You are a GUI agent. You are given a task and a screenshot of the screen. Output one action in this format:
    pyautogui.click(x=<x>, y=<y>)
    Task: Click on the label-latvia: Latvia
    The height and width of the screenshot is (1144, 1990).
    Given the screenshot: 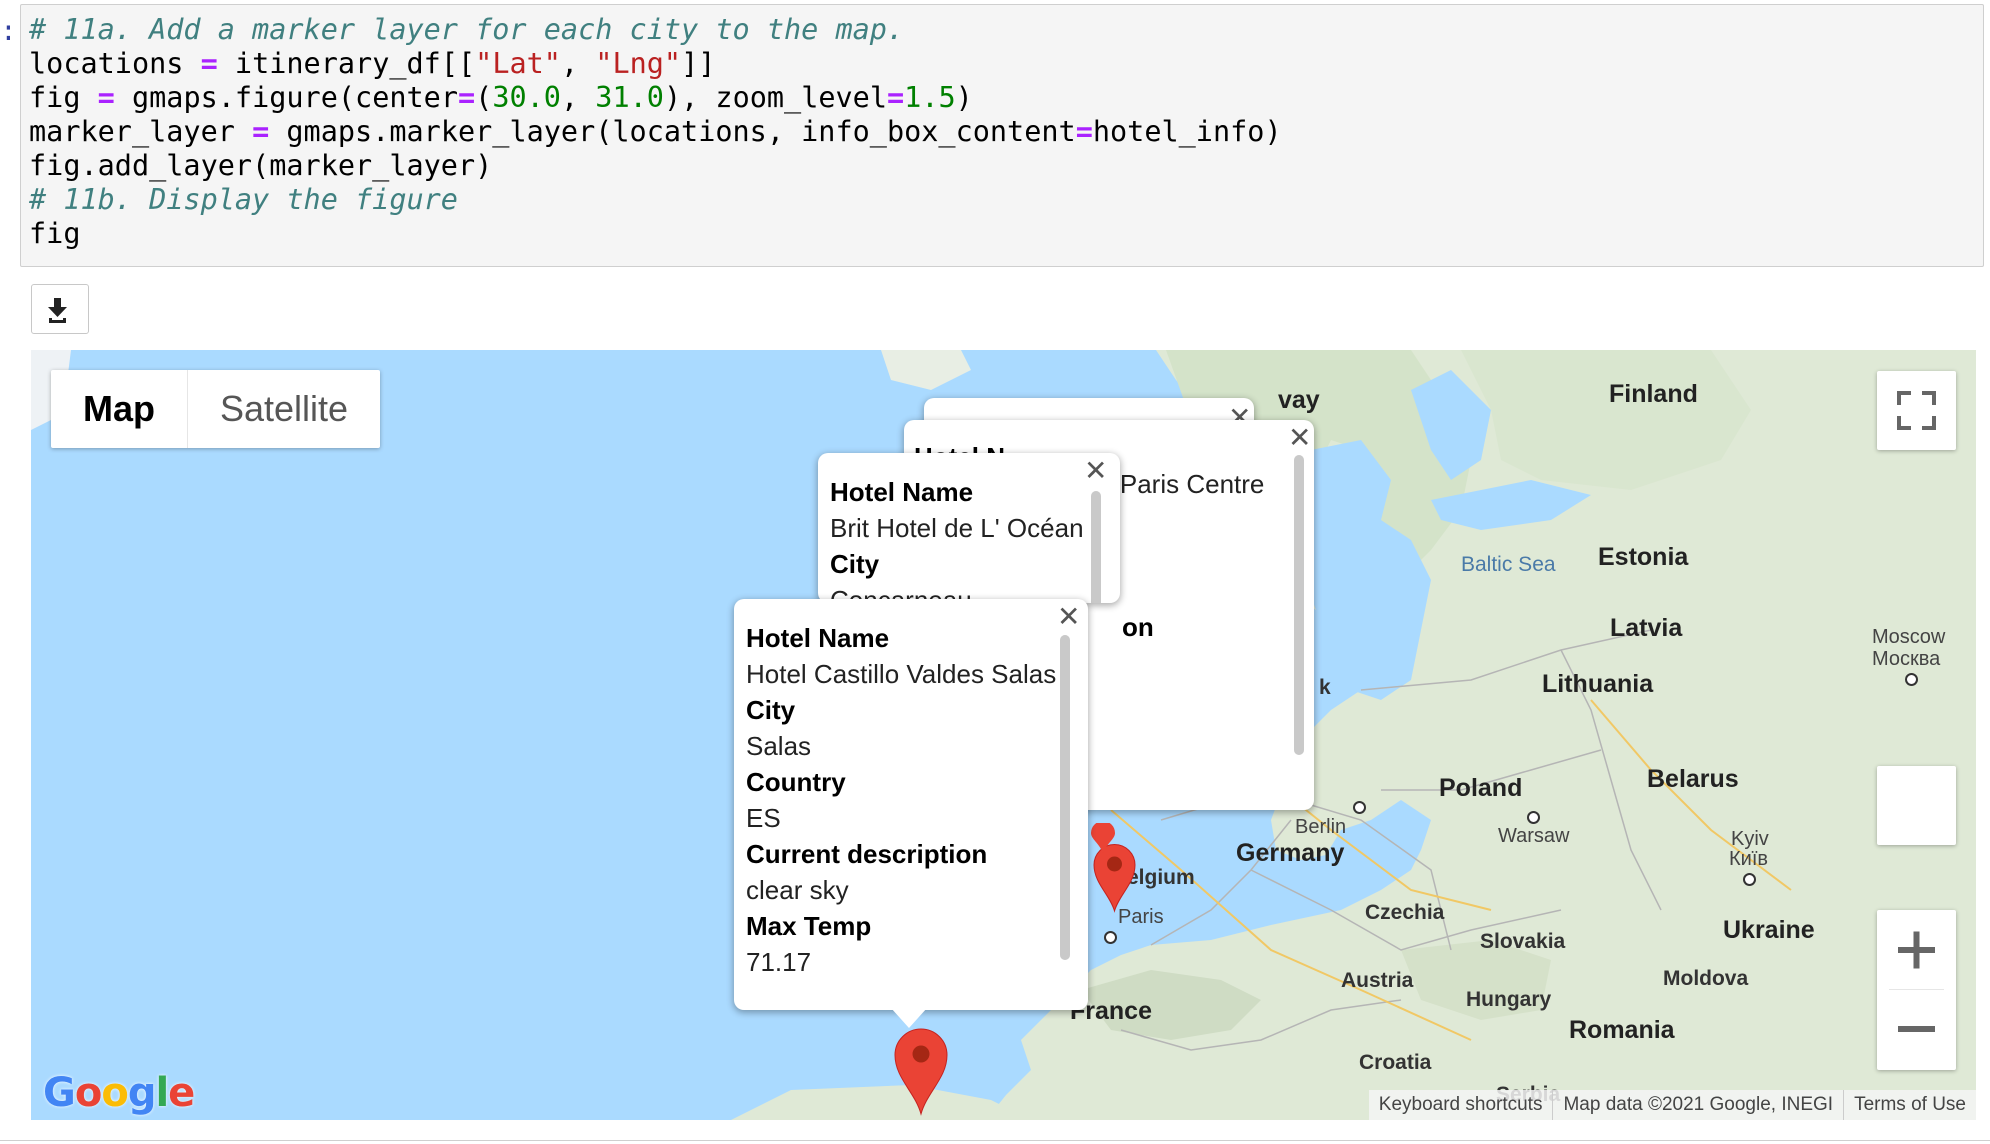 What is the action you would take?
    pyautogui.click(x=1646, y=628)
    